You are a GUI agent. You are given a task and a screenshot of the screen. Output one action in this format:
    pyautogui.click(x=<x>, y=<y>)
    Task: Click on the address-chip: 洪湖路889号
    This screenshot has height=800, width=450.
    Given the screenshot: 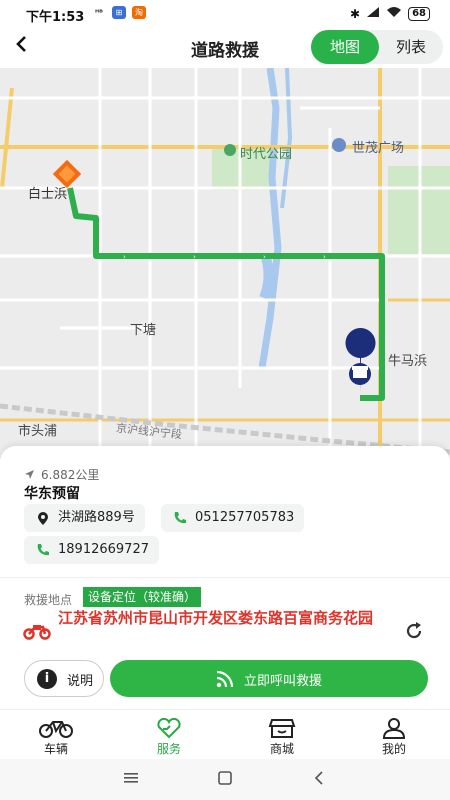 What is the action you would take?
    pyautogui.click(x=84, y=518)
    